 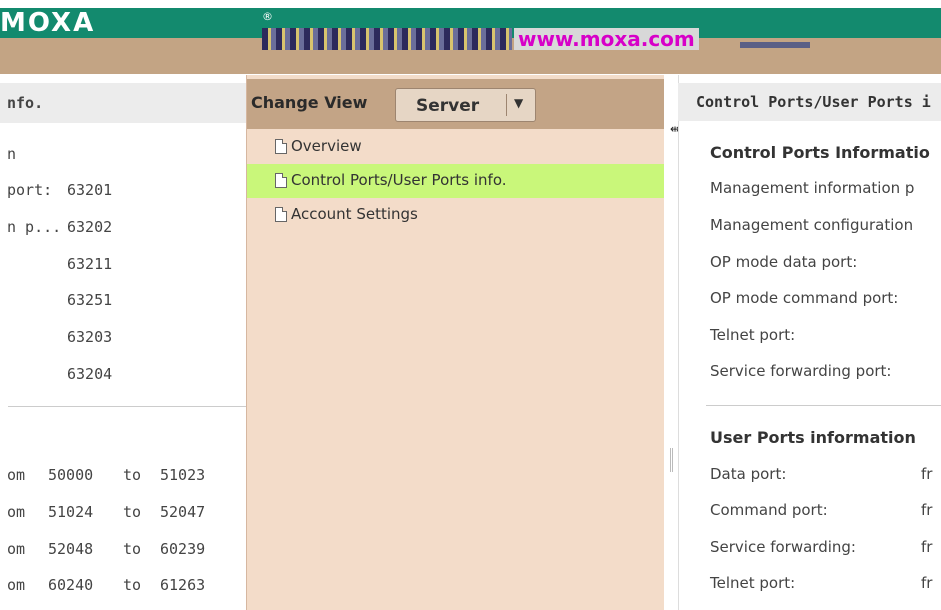 I want to click on change-view-label: Change View, so click(x=309, y=102).